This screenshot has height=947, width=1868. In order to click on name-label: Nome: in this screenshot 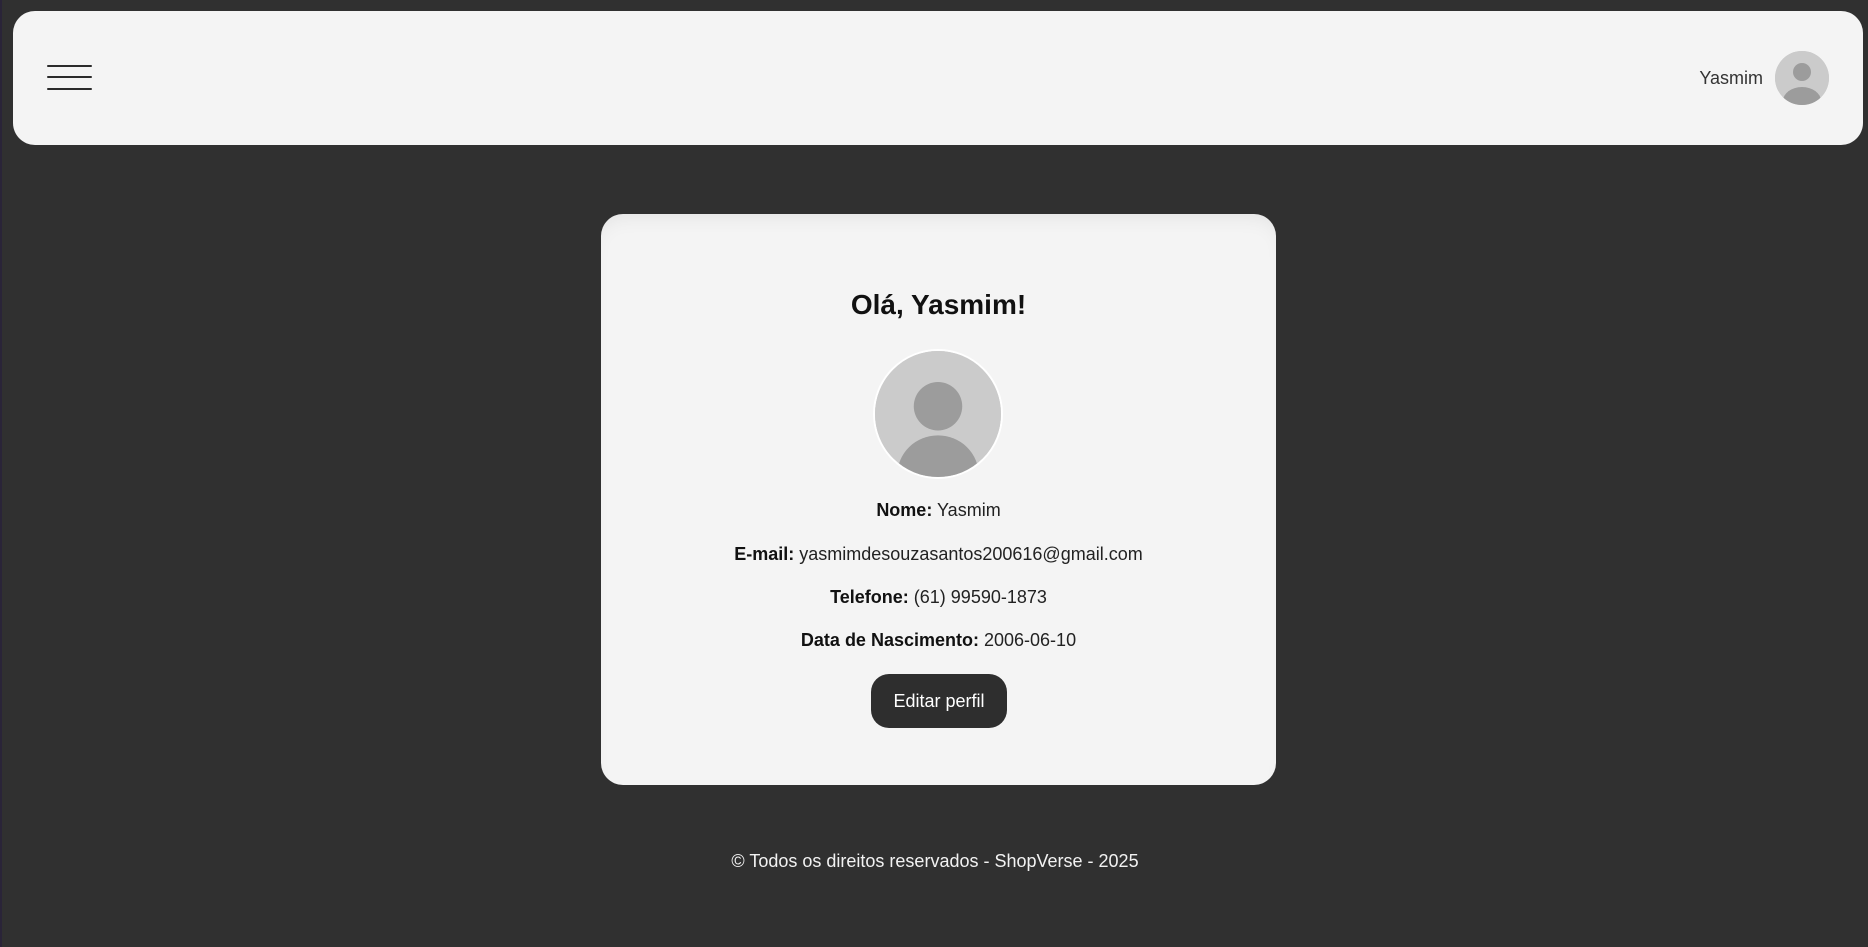, I will do `click(904, 510)`.